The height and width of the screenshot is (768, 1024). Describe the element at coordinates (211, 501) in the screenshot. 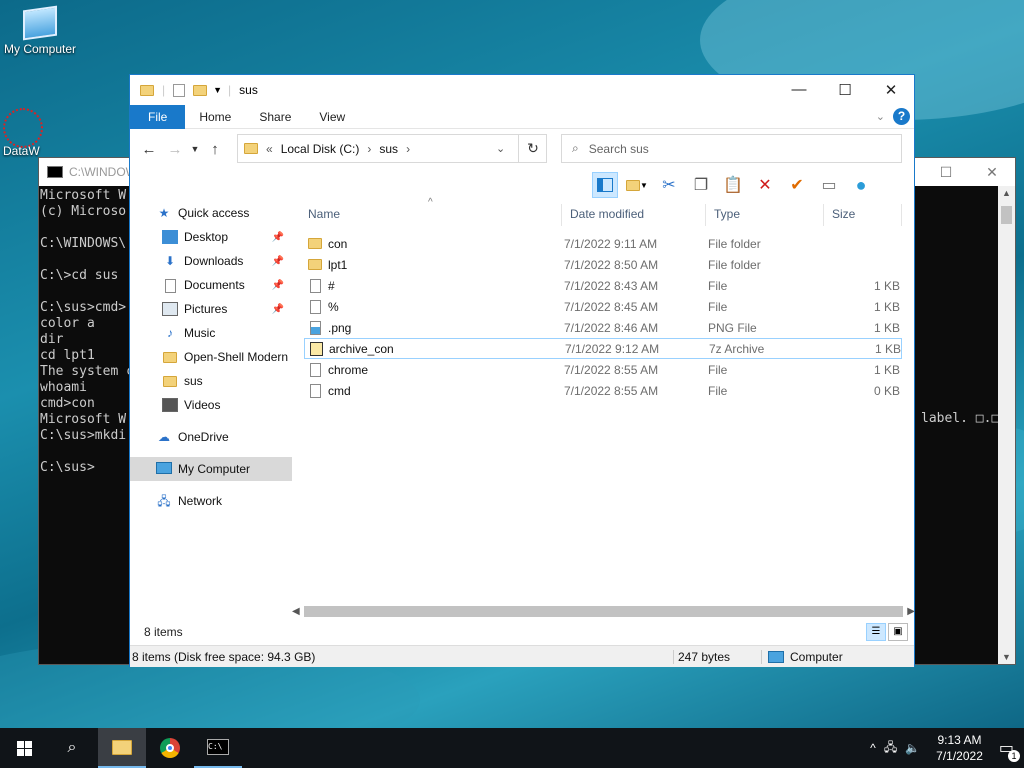

I see `nav-network: 🖧 Network` at that location.